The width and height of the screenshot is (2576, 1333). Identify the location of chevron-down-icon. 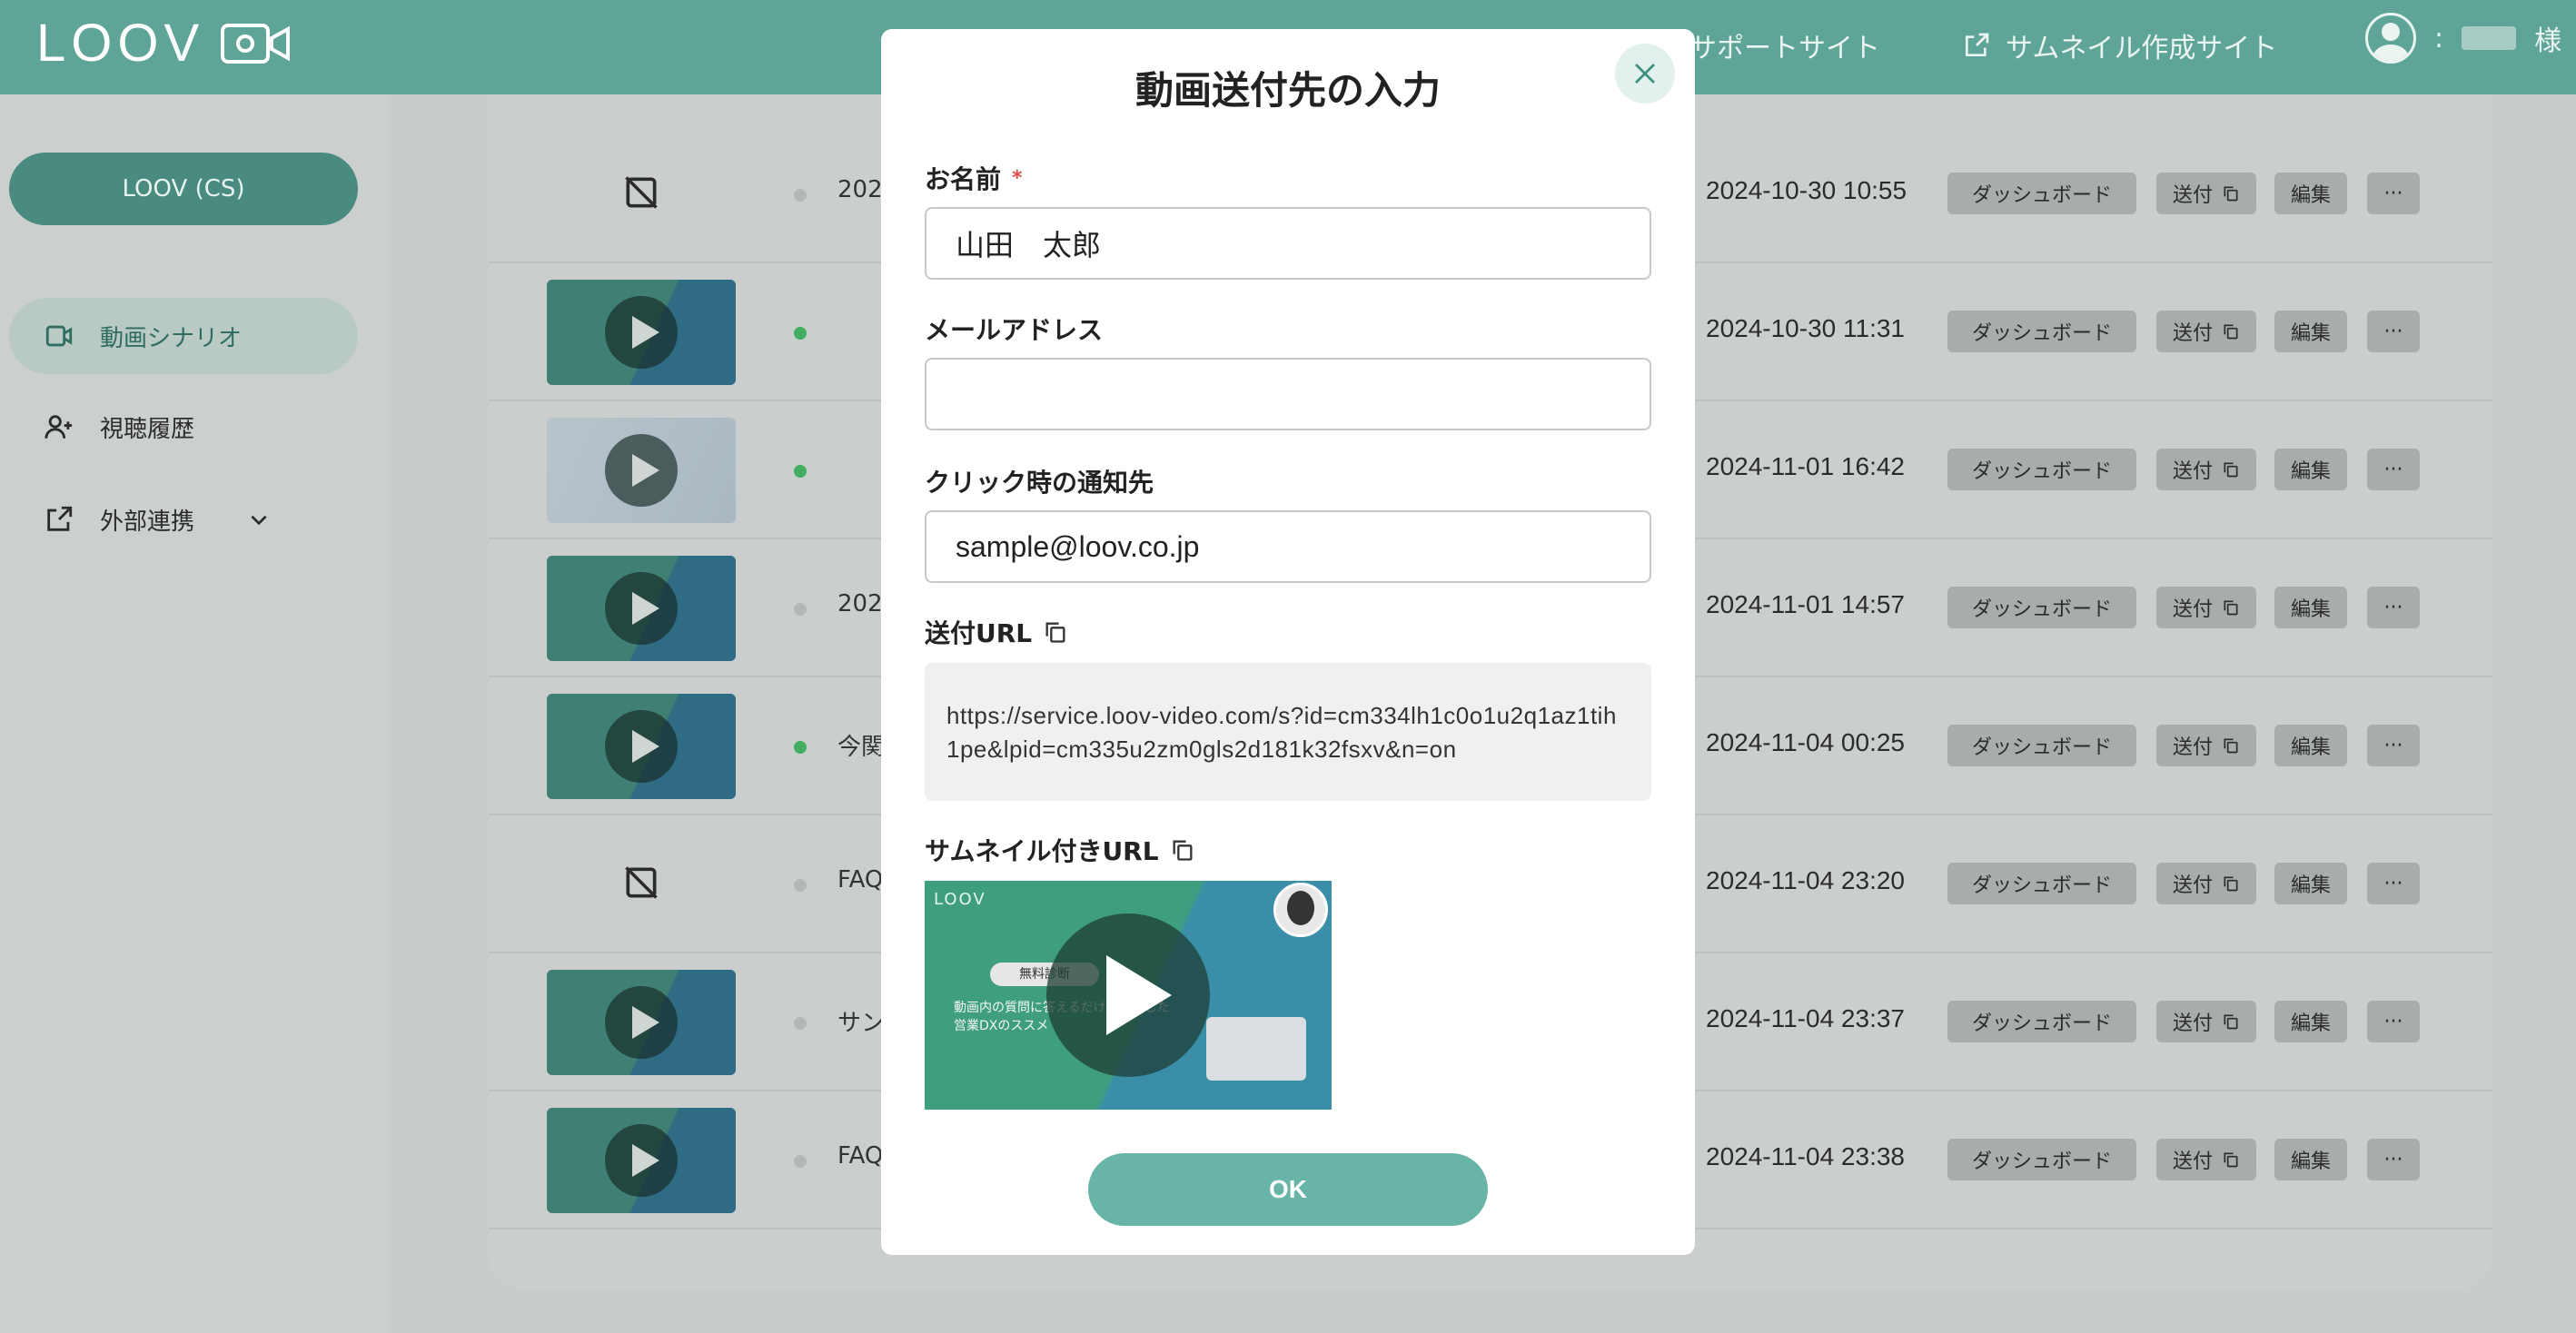
(259, 520).